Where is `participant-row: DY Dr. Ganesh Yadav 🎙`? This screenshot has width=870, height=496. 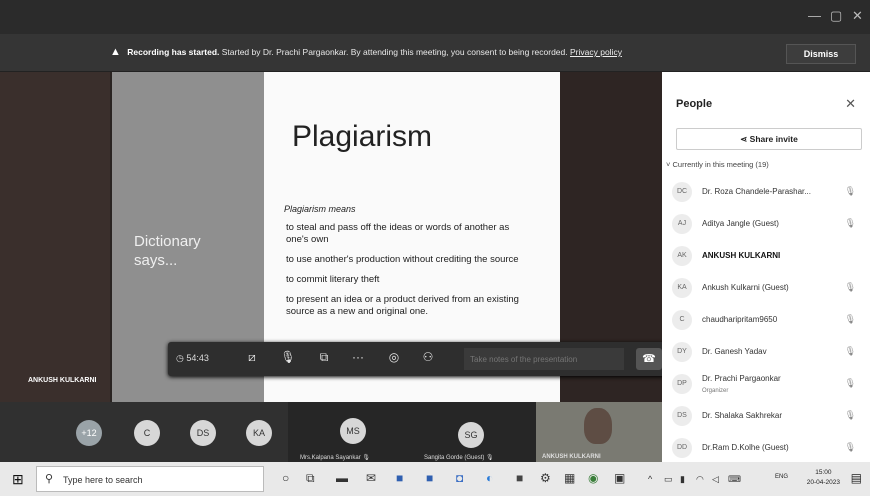
participant-row: DY Dr. Ganesh Yadav 🎙 is located at coordinates (766, 352).